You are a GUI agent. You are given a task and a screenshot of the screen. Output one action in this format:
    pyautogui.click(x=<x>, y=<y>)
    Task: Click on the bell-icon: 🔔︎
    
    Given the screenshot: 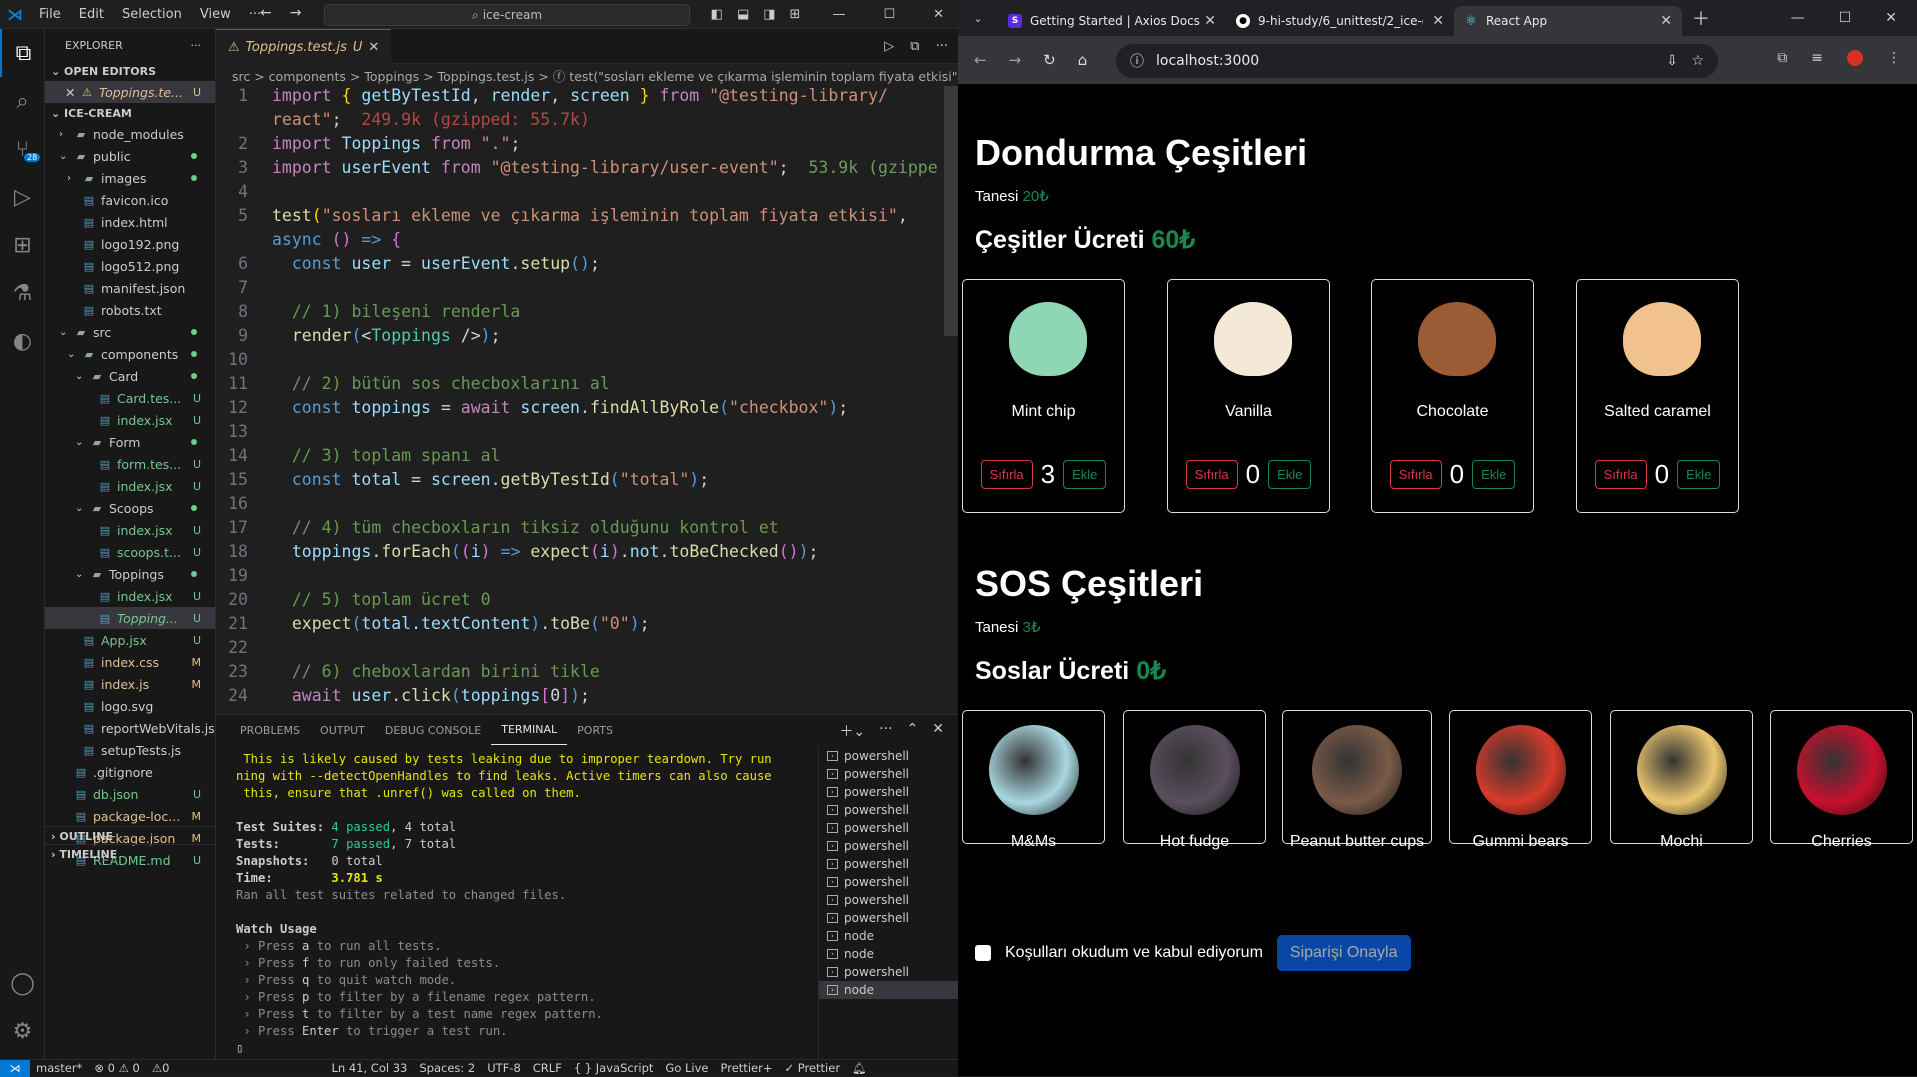 What is the action you would take?
    pyautogui.click(x=859, y=1068)
    